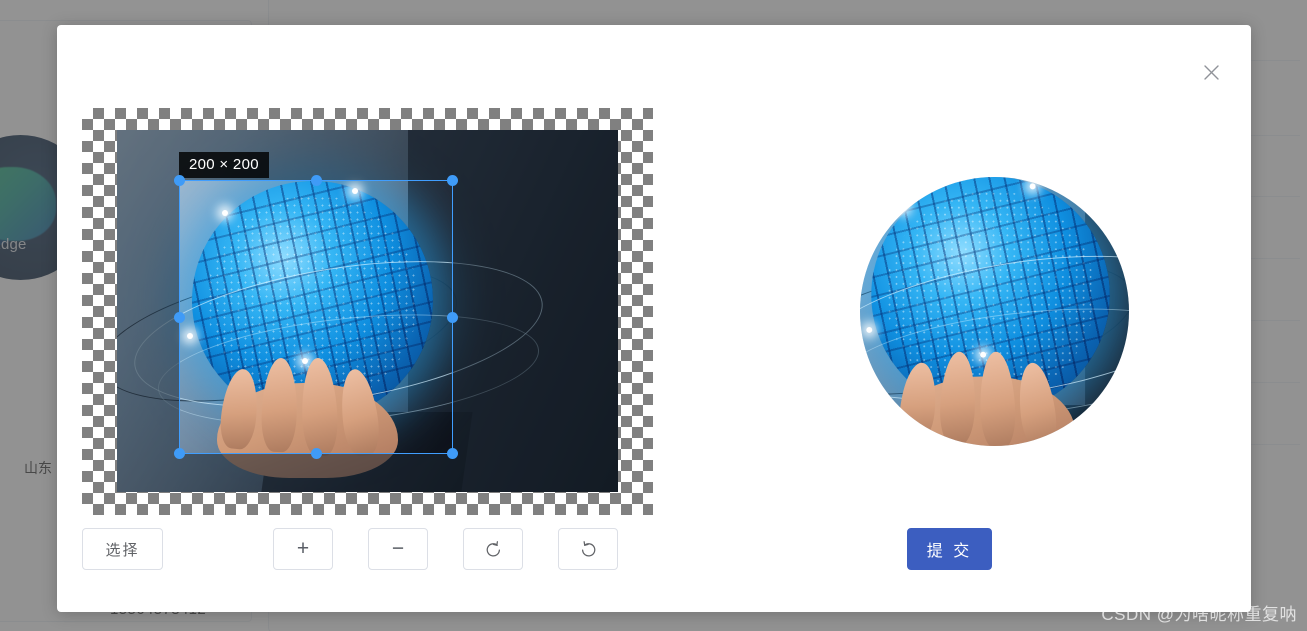 The width and height of the screenshot is (1307, 631). I want to click on crop-handle-top-right, so click(452, 180).